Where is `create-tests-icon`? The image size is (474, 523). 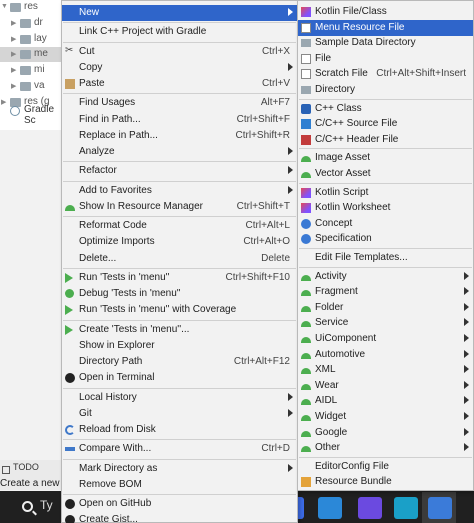 create-tests-icon is located at coordinates (69, 329).